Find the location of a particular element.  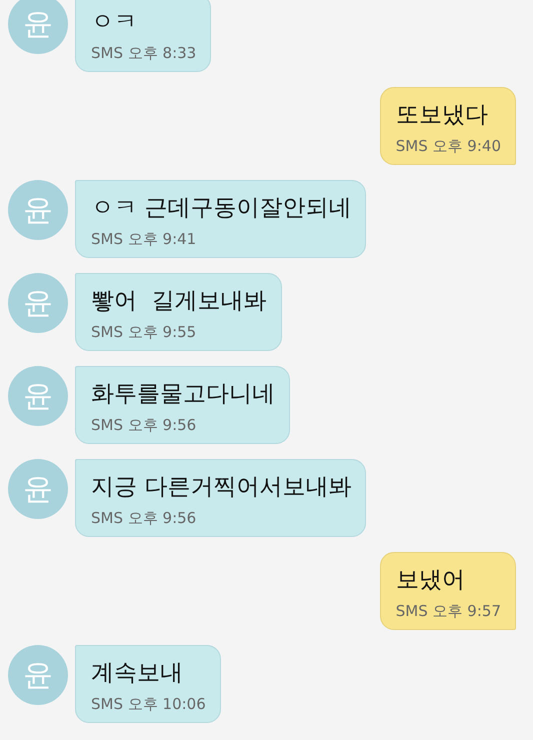

message-time: SMS 오후 10:06 is located at coordinates (148, 704).